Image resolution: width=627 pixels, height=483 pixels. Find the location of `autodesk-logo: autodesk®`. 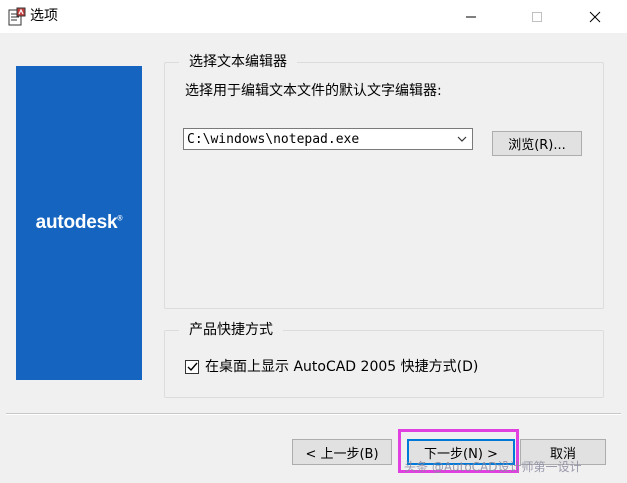

autodesk-logo: autodesk® is located at coordinates (79, 222).